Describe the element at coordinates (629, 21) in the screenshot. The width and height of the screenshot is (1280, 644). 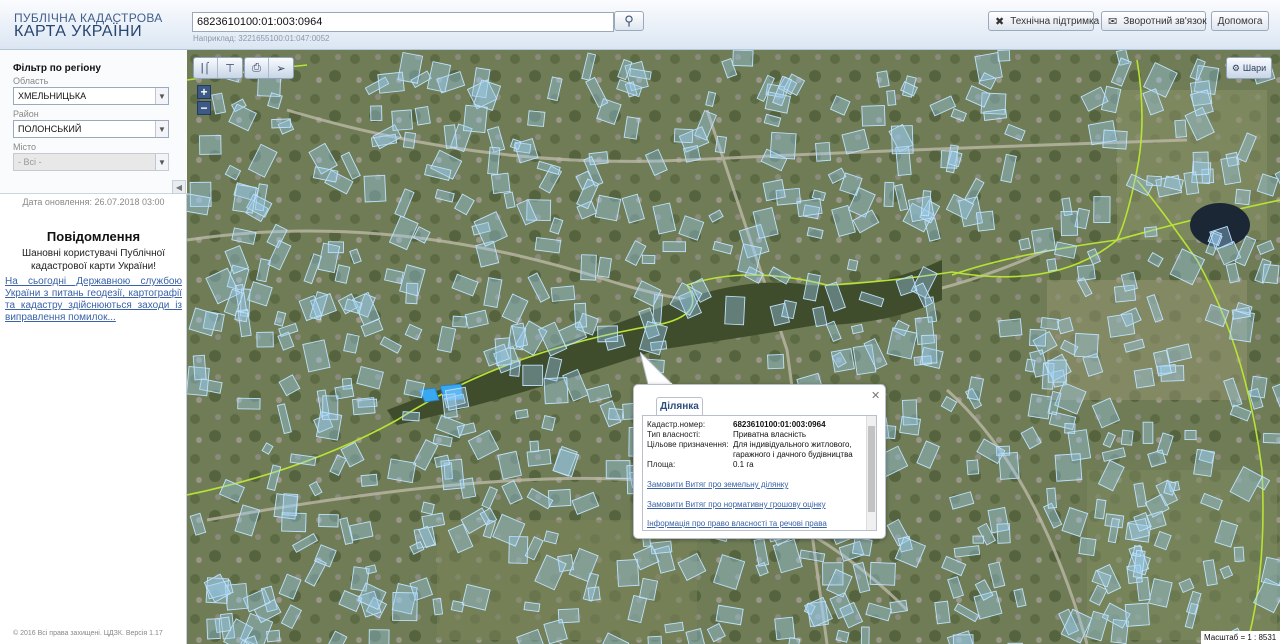
I see `search-button: ⚲` at that location.